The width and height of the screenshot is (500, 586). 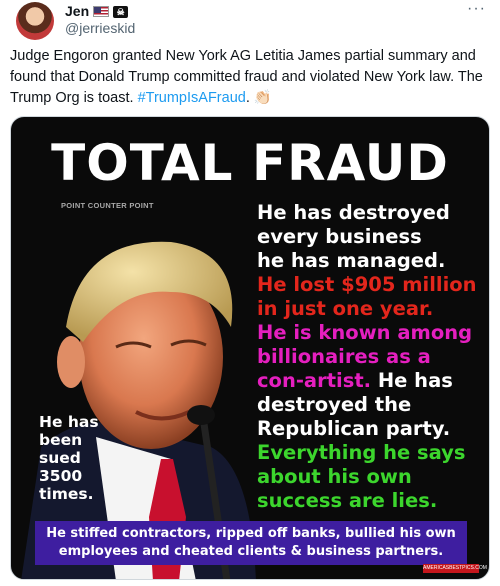 I want to click on post-header: Jen ☠ @jerrieskid ···, so click(x=250, y=20).